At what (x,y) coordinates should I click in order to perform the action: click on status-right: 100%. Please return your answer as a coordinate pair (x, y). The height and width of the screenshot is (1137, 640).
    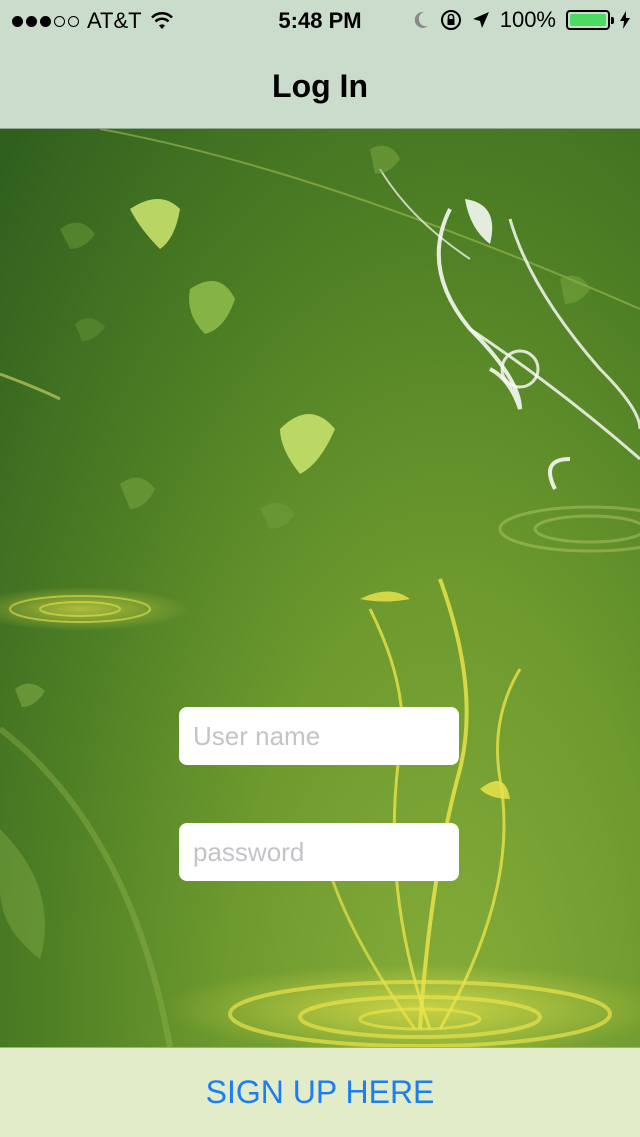
    Looking at the image, I should click on (521, 20).